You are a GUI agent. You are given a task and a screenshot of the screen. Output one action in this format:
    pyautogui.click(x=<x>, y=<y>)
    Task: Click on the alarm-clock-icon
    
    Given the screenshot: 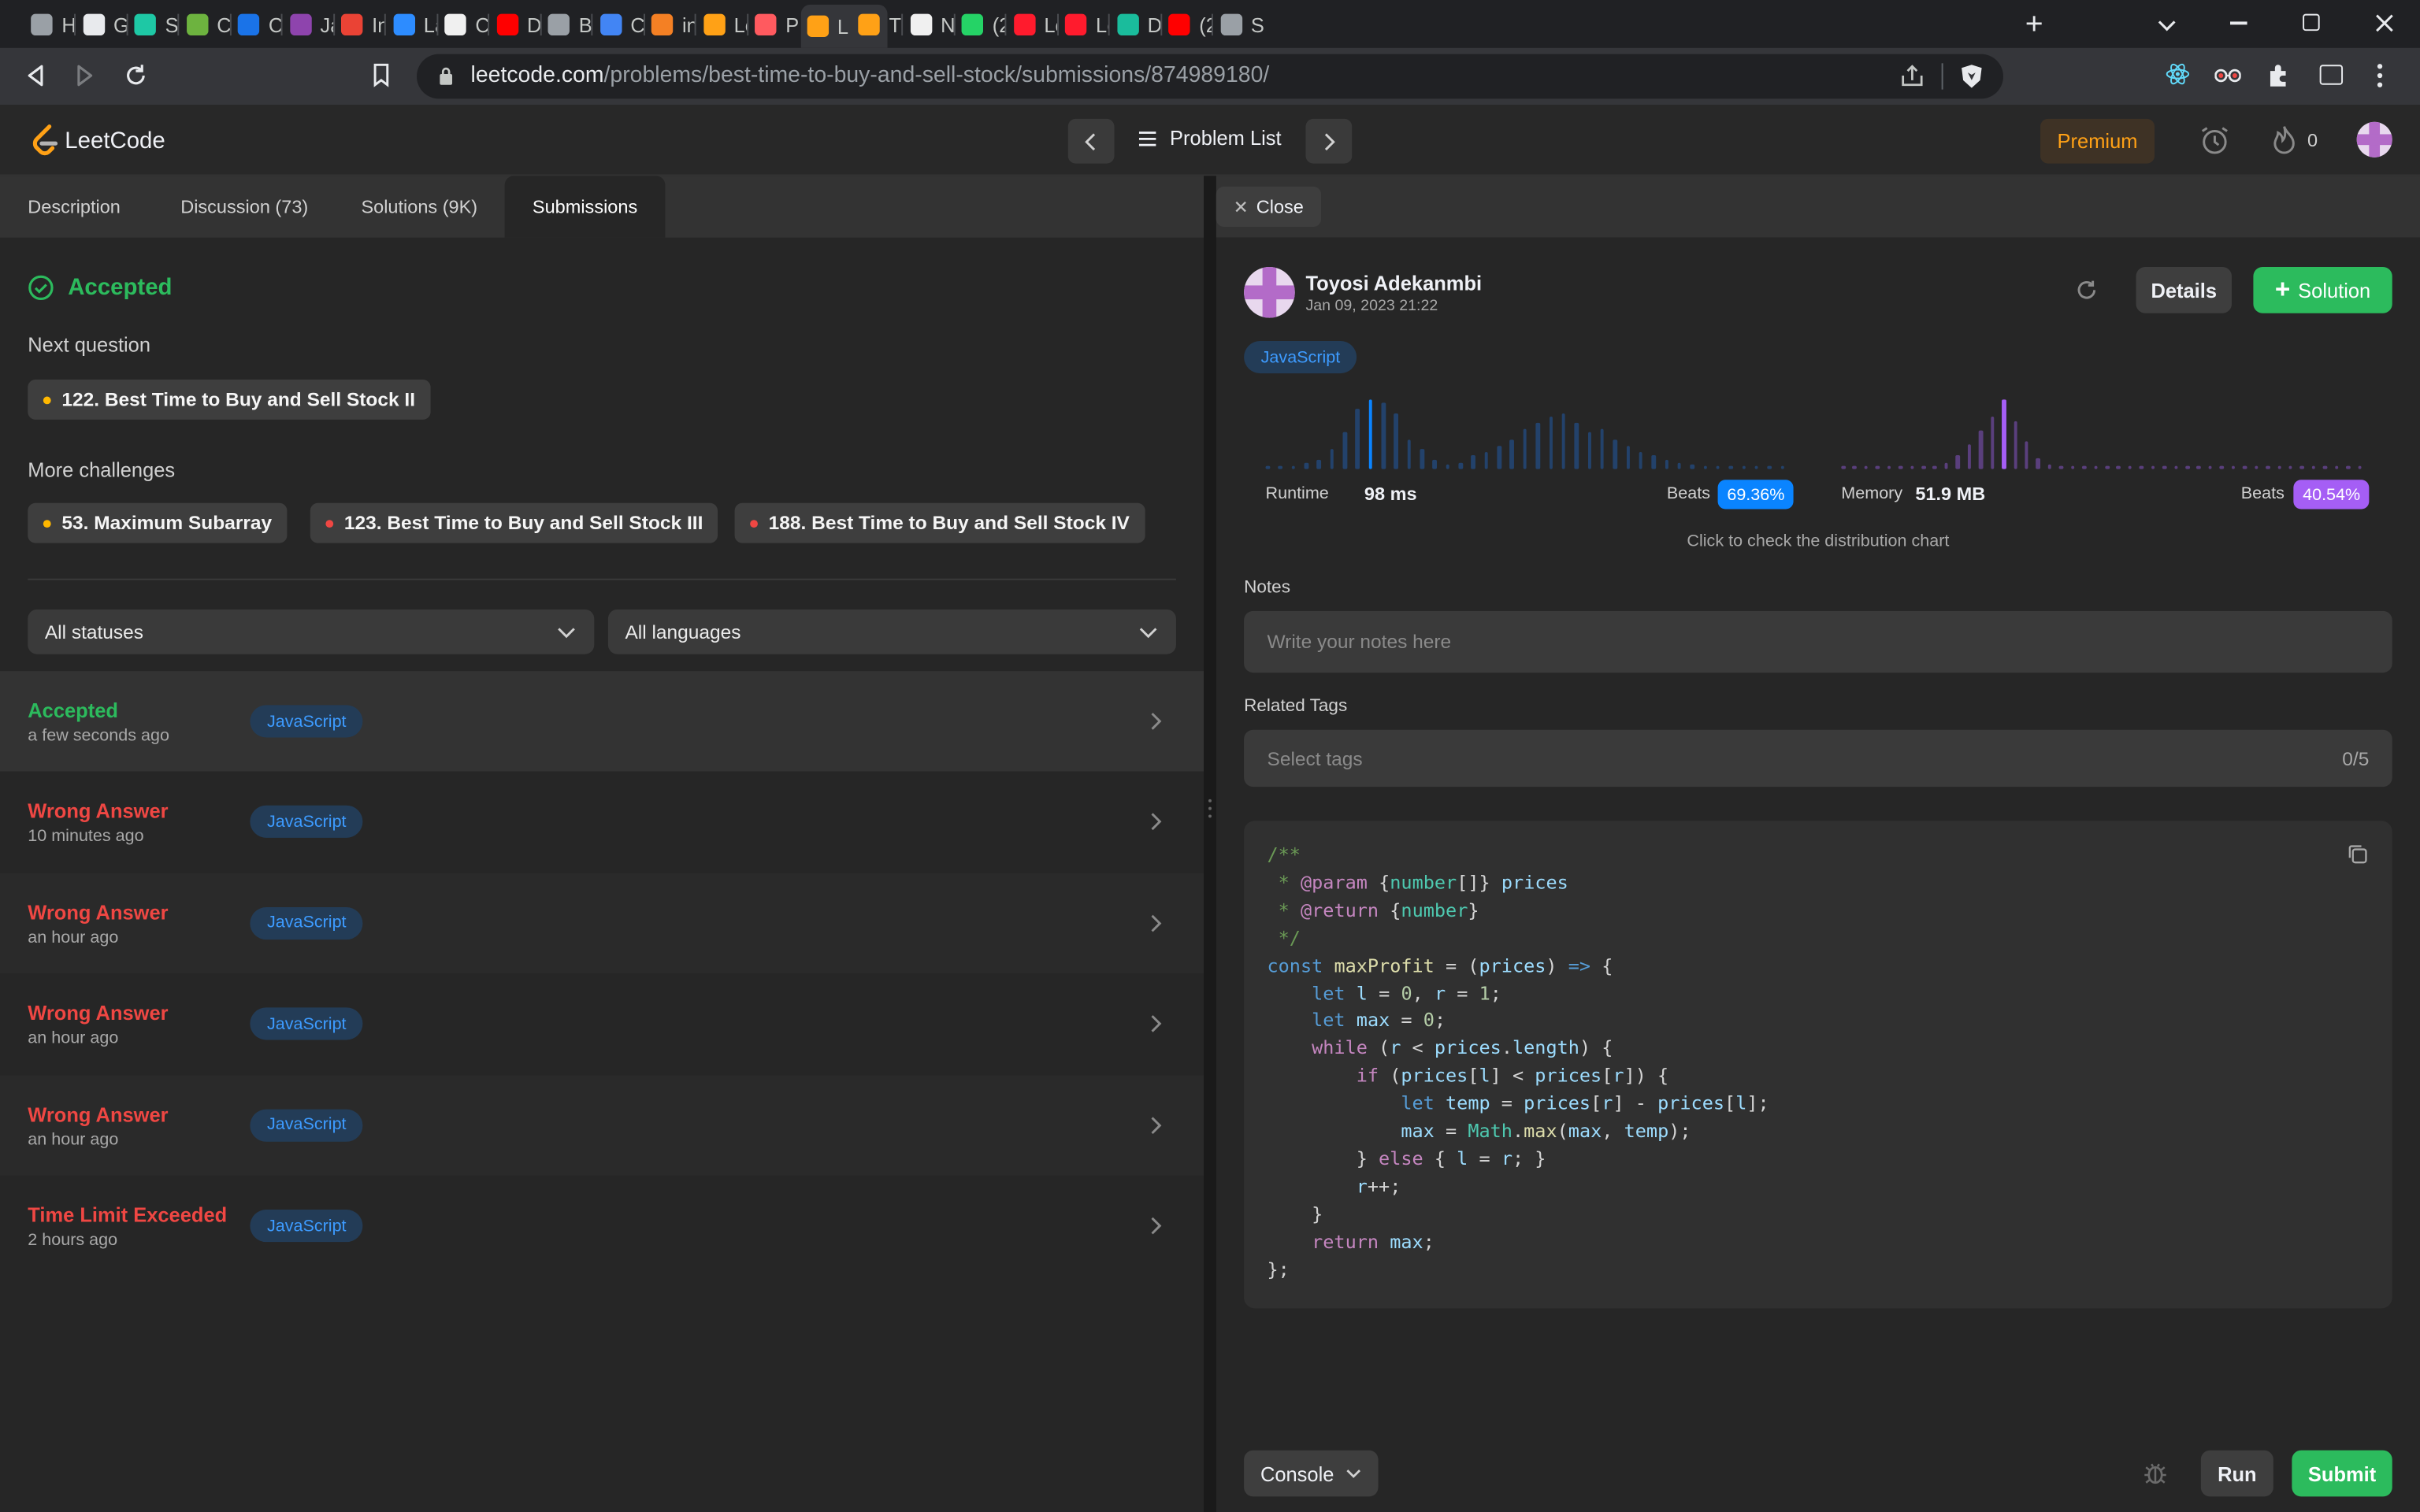 What is the action you would take?
    pyautogui.click(x=2214, y=140)
    